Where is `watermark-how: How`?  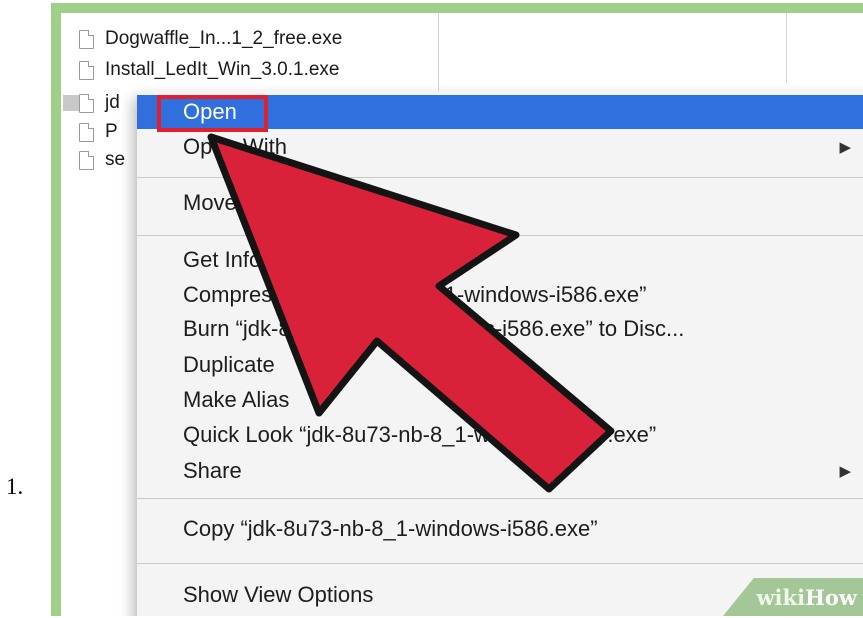 watermark-how: How is located at coordinates (831, 597).